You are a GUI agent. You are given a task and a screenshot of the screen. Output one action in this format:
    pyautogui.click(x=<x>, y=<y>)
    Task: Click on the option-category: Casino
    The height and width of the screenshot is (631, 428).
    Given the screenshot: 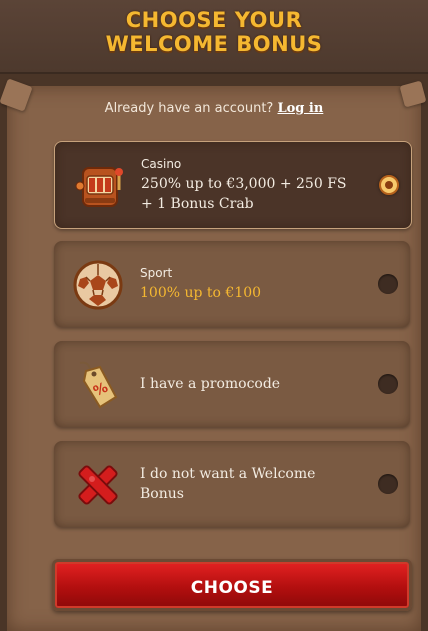 What is the action you would take?
    pyautogui.click(x=161, y=163)
    